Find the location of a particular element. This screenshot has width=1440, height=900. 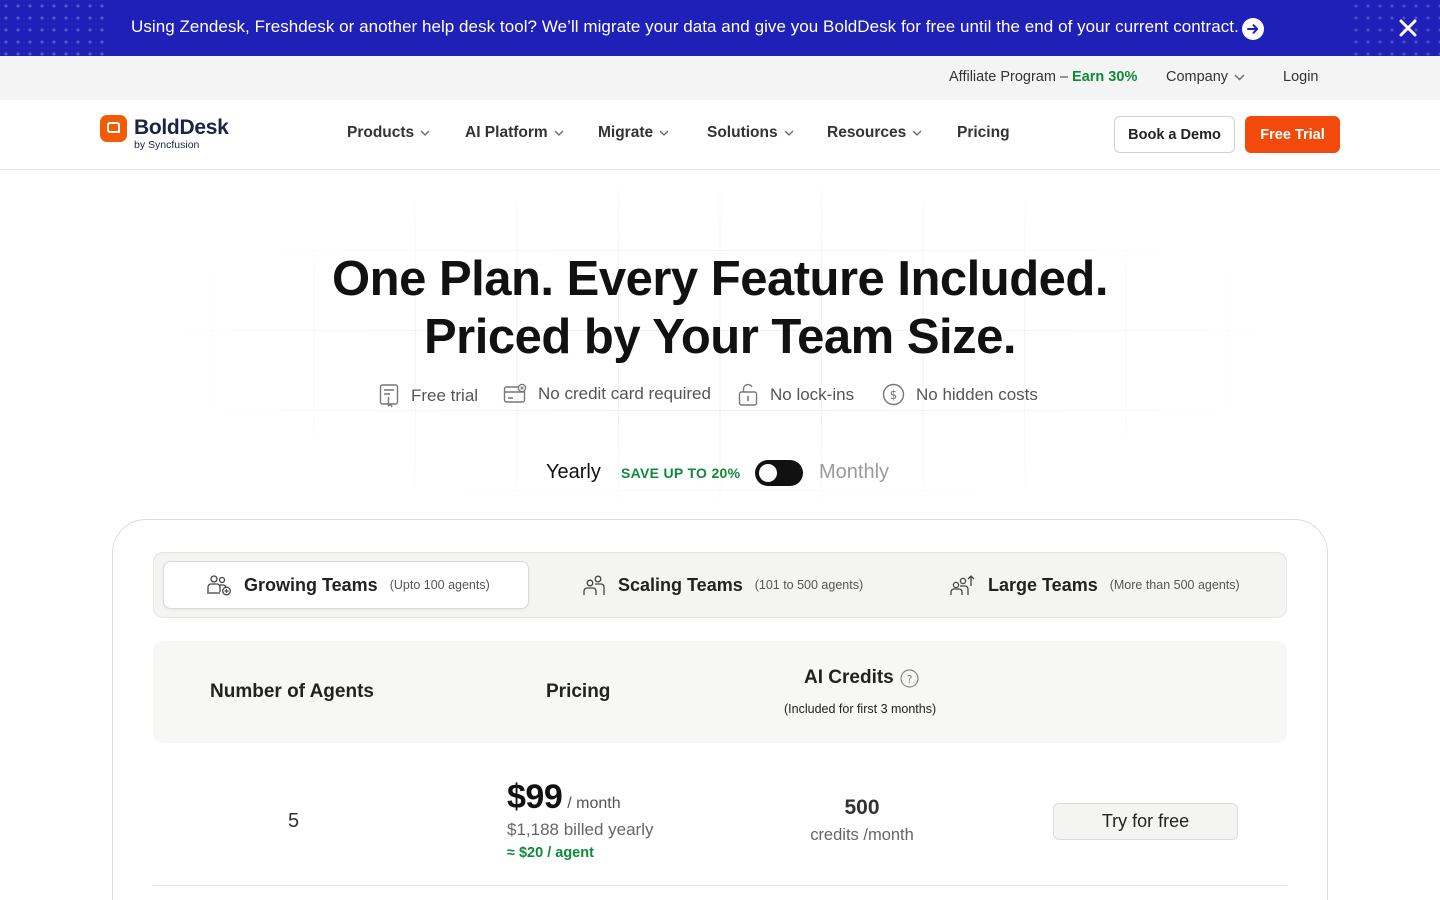

team-scale-icon is located at coordinates (594, 585).